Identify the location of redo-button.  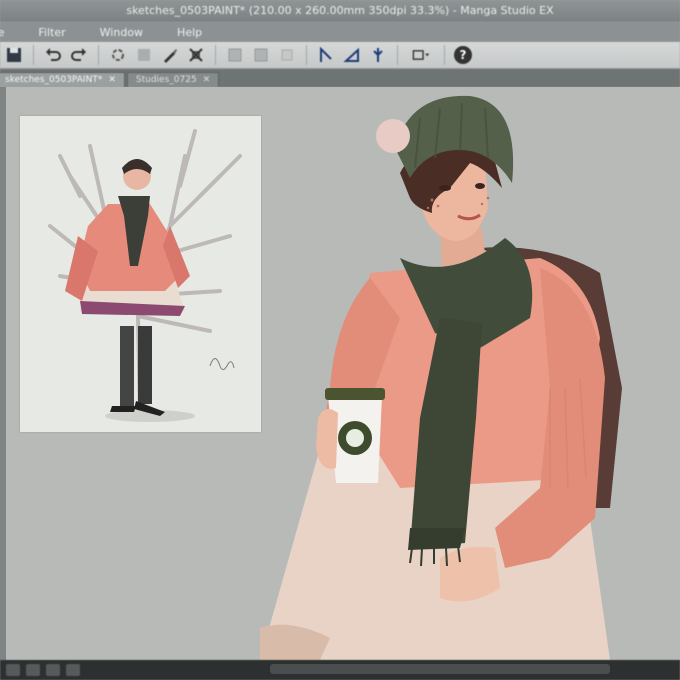
(79, 55).